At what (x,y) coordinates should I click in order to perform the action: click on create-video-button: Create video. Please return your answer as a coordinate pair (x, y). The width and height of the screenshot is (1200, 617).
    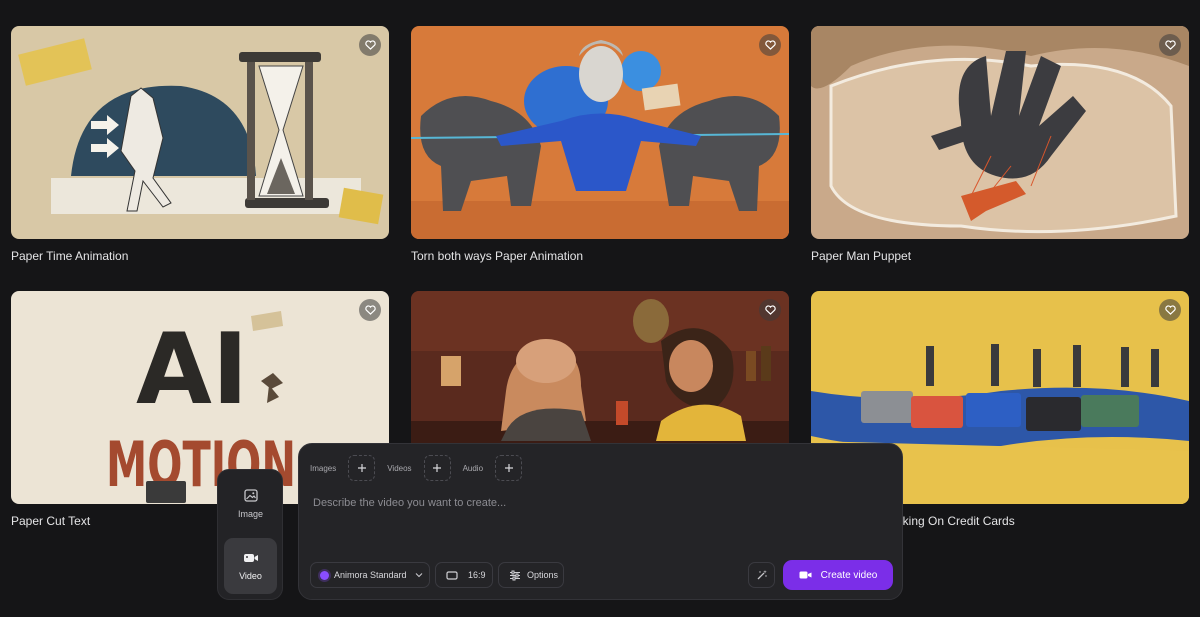
    Looking at the image, I should click on (838, 575).